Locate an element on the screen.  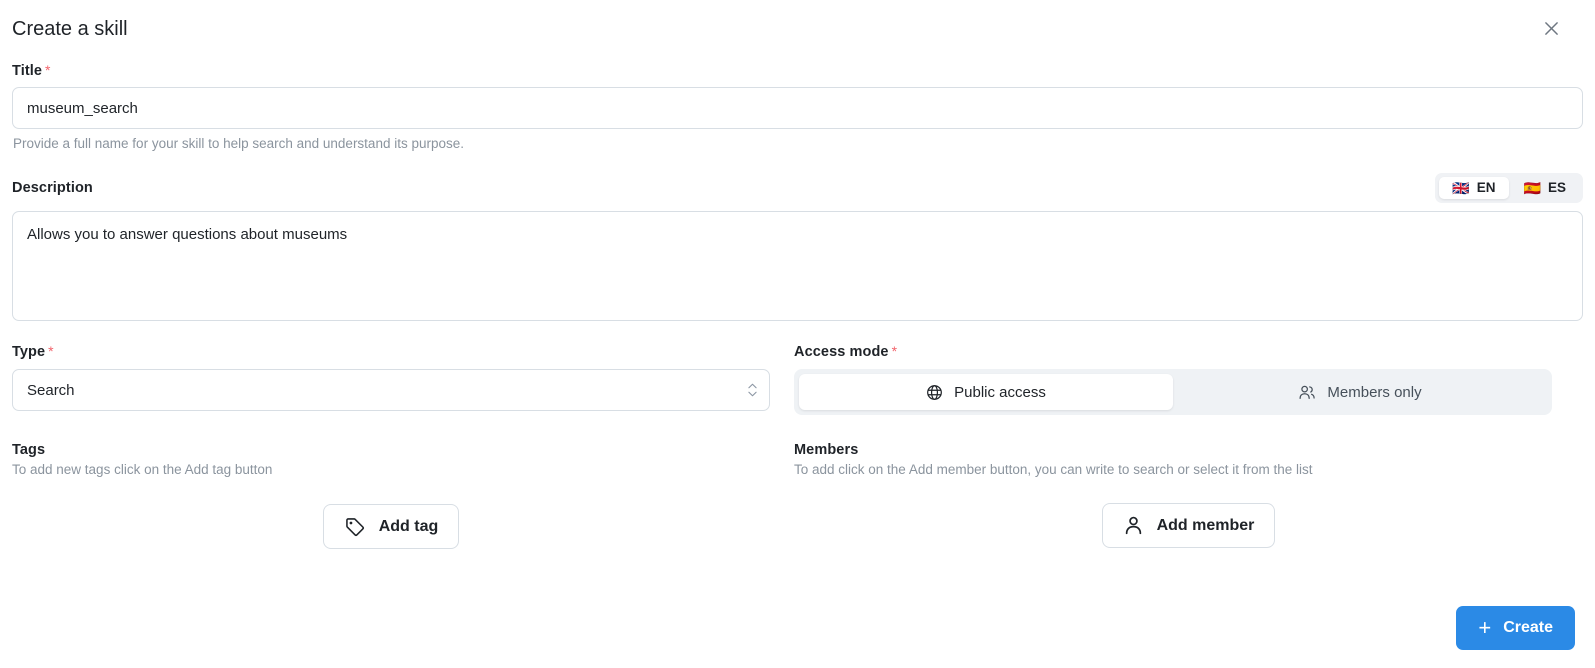
create-button: + Create is located at coordinates (1515, 628).